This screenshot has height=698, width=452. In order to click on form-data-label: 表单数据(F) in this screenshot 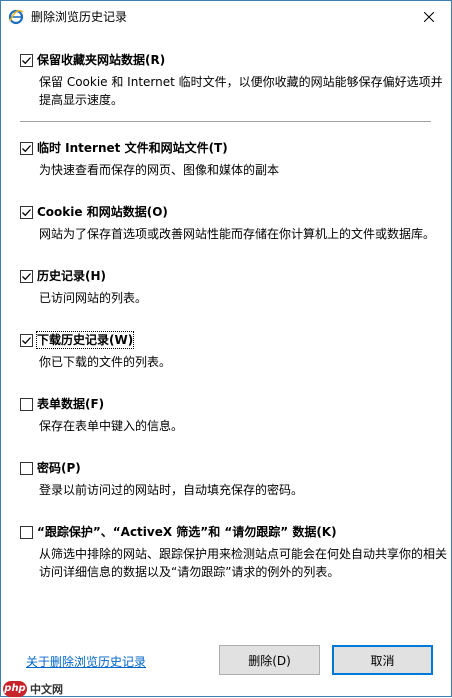, I will do `click(70, 404)`.